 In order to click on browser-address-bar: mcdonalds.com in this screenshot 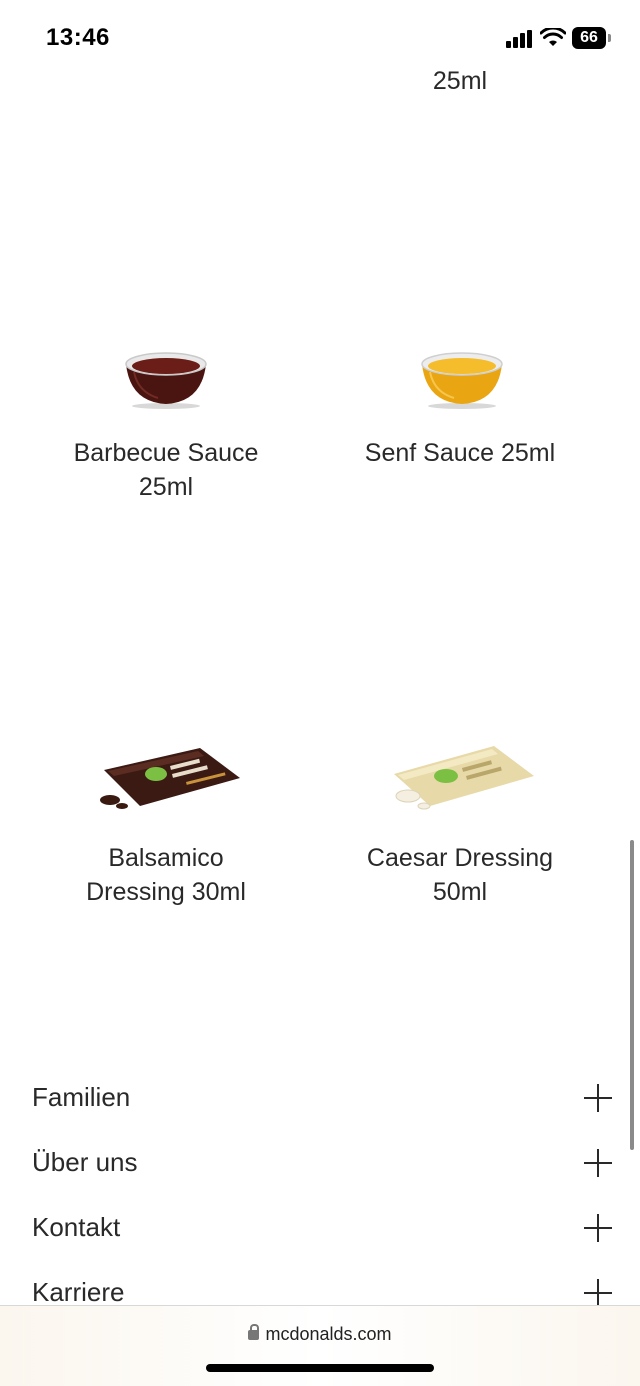, I will do `click(320, 1345)`.